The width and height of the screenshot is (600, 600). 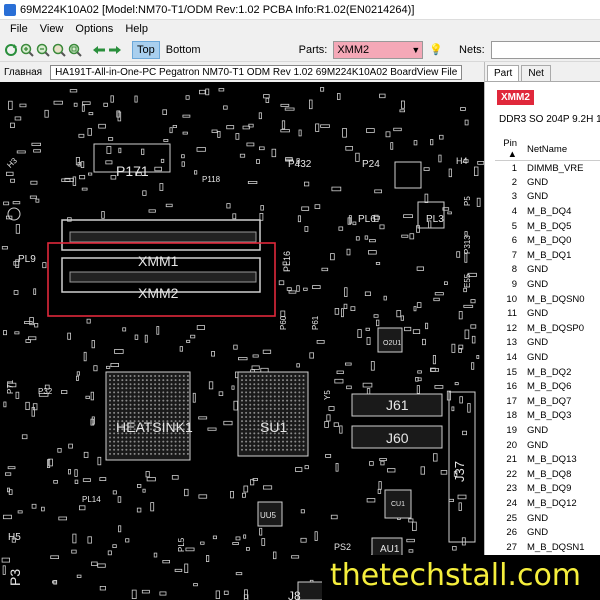 I want to click on table-row: 20 GND, so click(x=547, y=445).